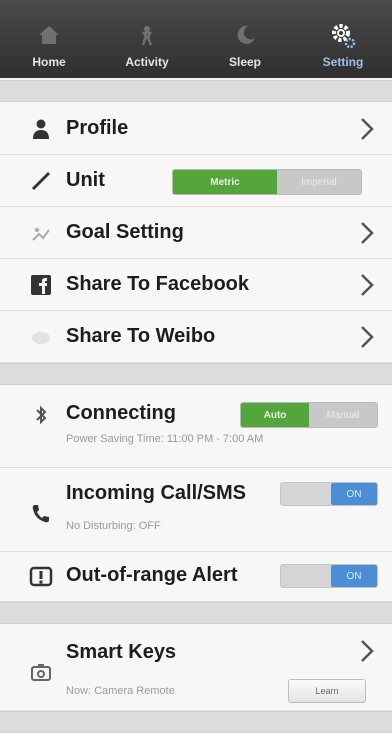 Image resolution: width=392 pixels, height=733 pixels. I want to click on tab-home-label: Home, so click(49, 62).